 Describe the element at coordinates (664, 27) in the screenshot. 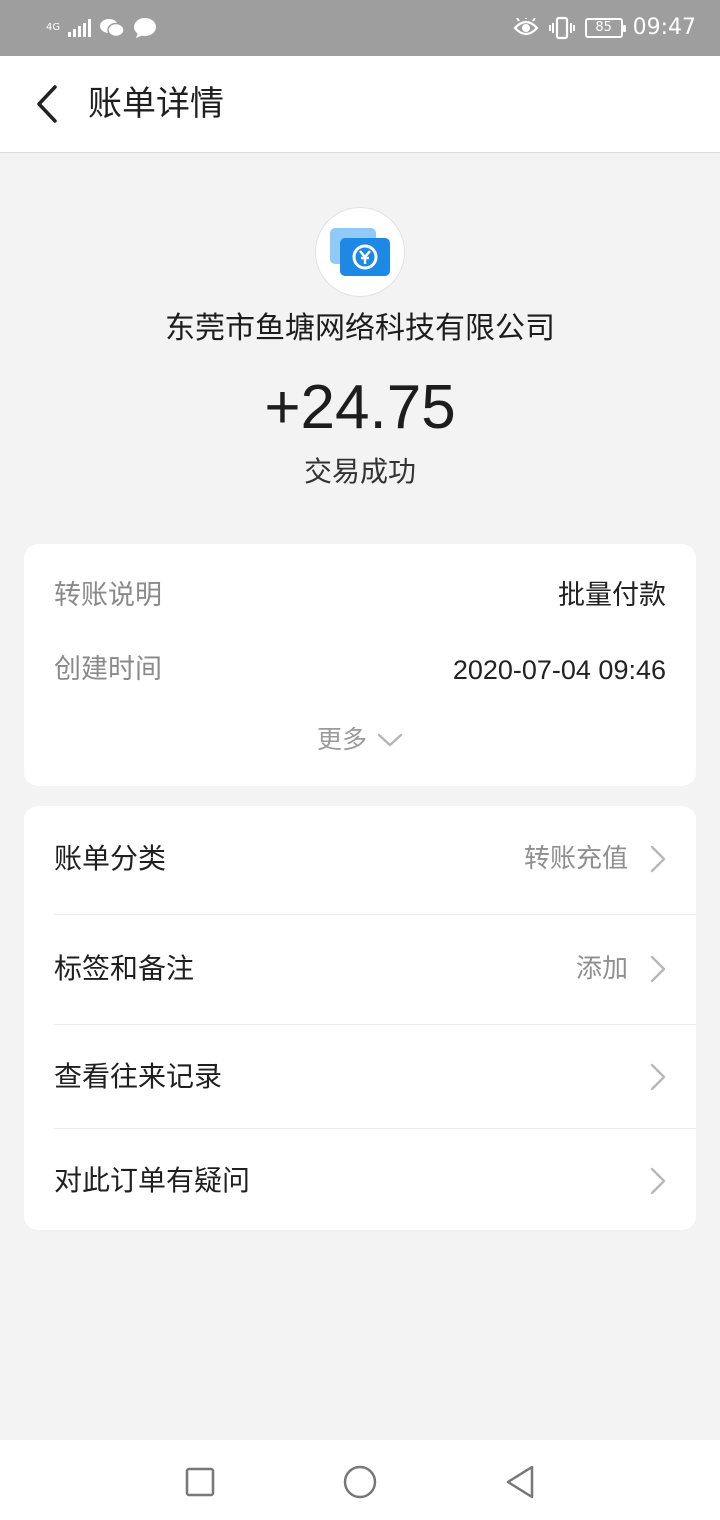

I see `clock: 09:47` at that location.